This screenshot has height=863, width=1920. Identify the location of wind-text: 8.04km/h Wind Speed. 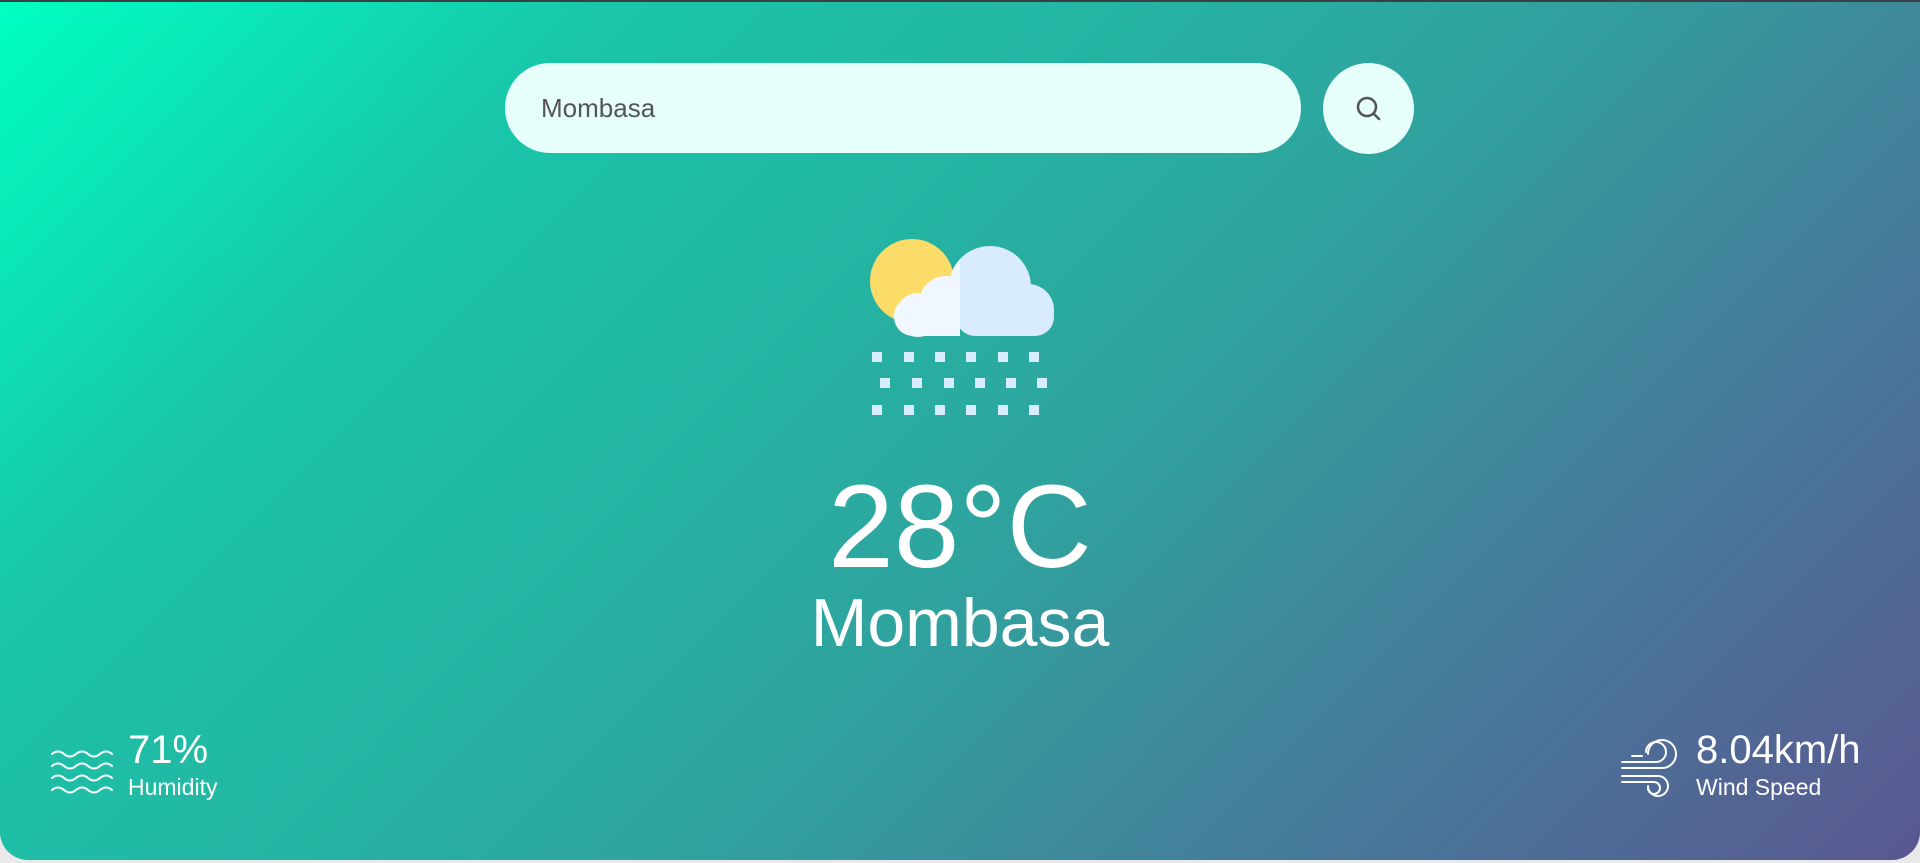
(1778, 765).